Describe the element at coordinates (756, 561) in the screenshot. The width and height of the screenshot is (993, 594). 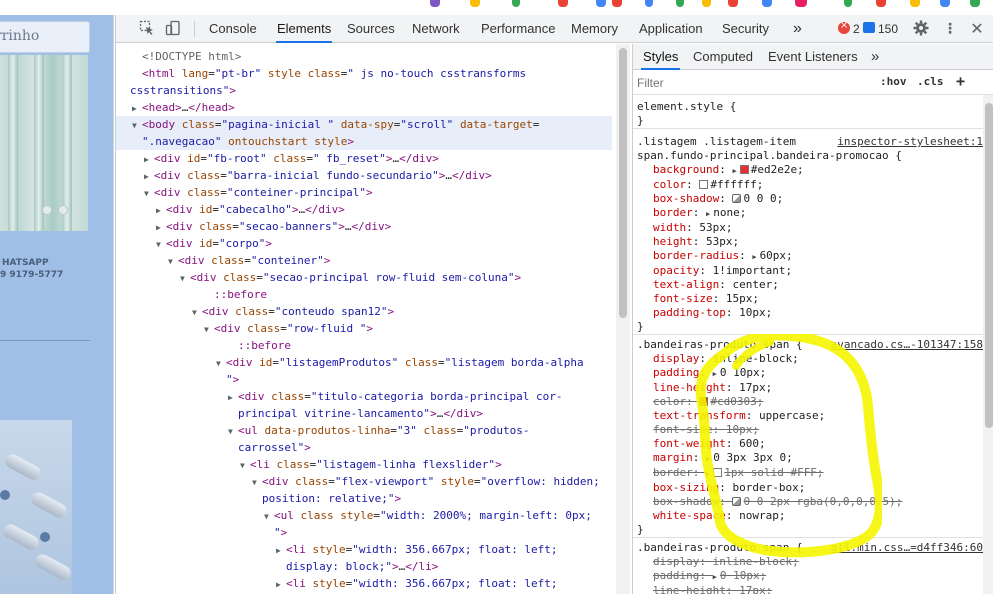
I see `css-property-value: inline-block;` at that location.